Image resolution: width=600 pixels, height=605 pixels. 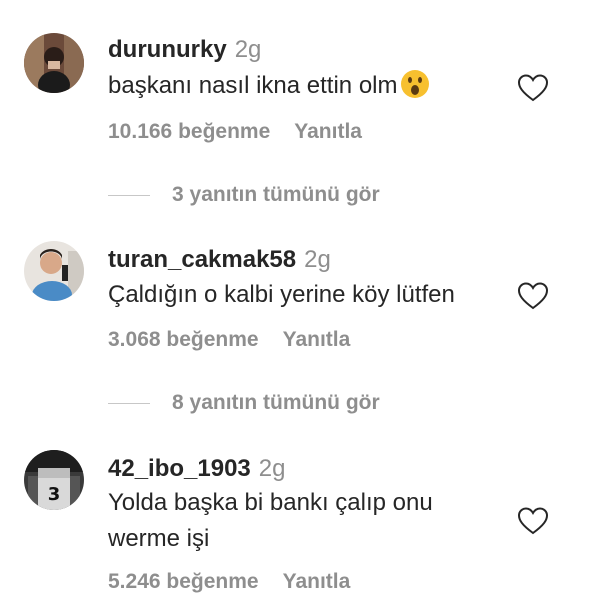 I want to click on svg-text: 3, so click(x=54, y=494).